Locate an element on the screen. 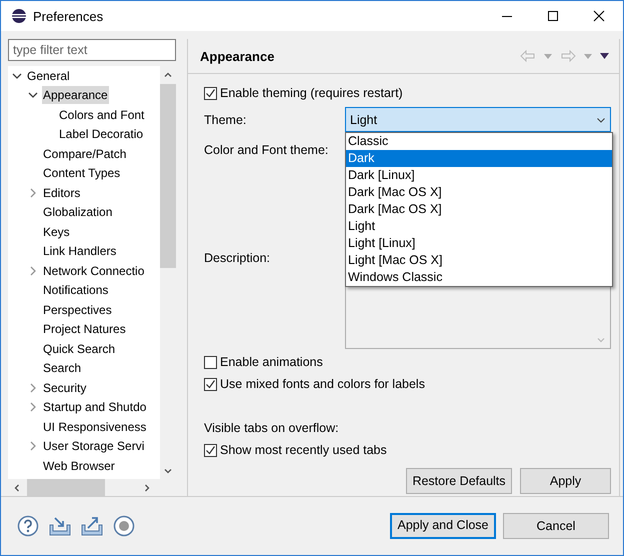 The height and width of the screenshot is (556, 624). tree-item: UI Responsiveness is located at coordinates (95, 427).